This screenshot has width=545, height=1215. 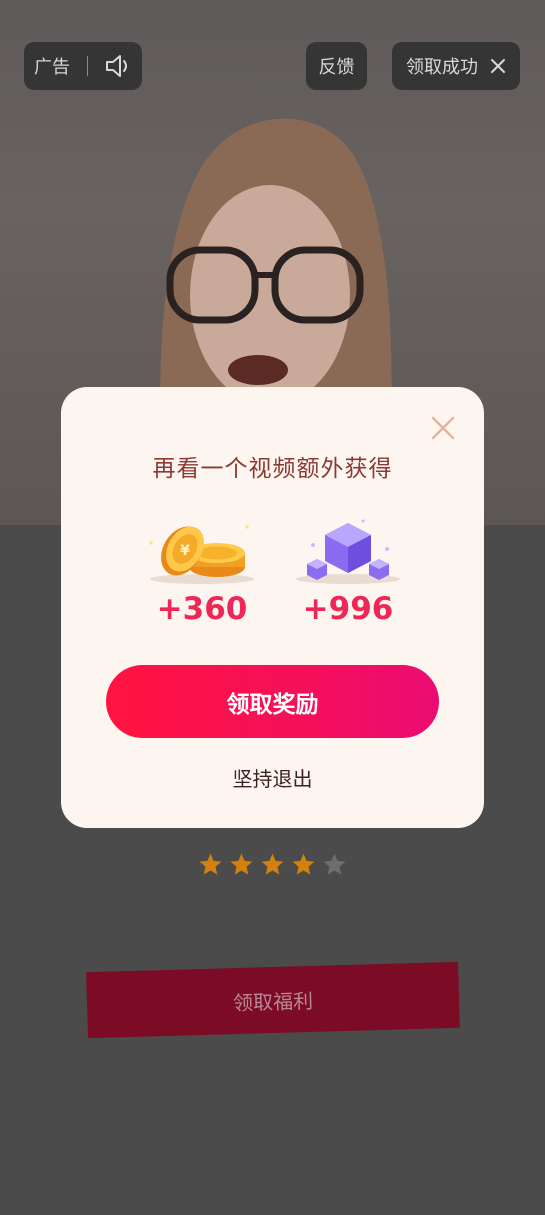 What do you see at coordinates (202, 609) in the screenshot?
I see `coin-reward-amount: +360` at bounding box center [202, 609].